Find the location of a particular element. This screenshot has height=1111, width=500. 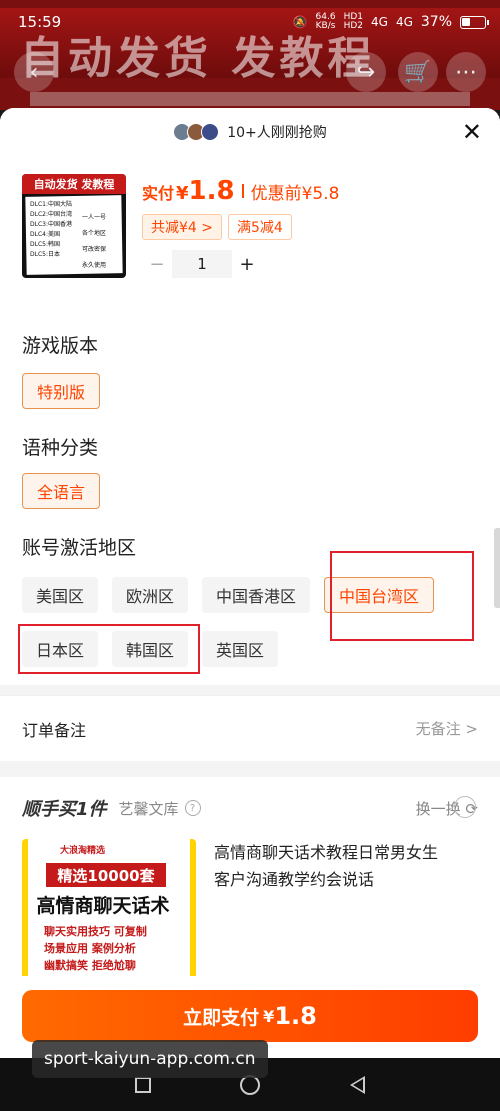

help-icon: ? is located at coordinates (192, 808).